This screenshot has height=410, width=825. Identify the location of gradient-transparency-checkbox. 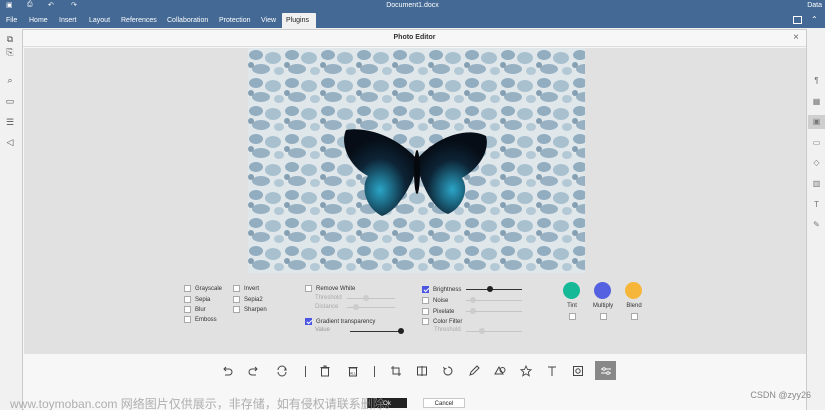
(308, 321).